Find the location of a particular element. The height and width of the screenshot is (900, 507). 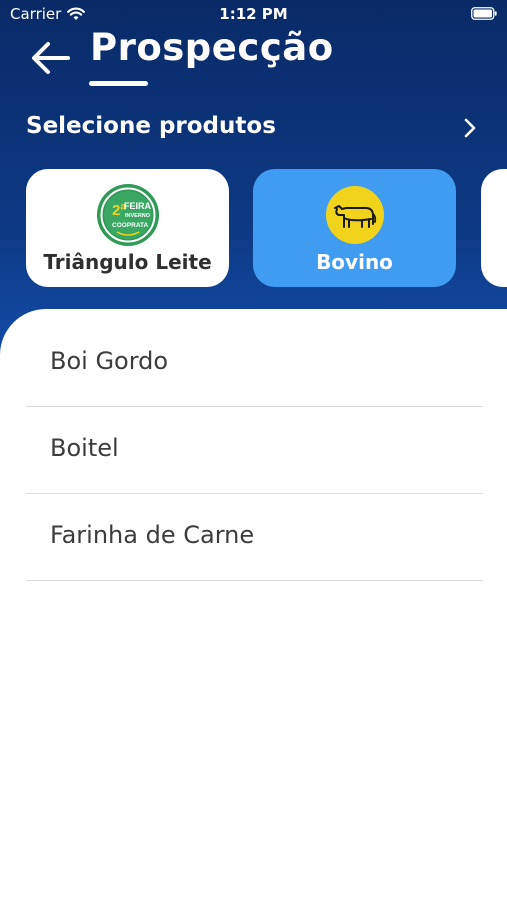

feira-inverno-logo-icon: 2ª FEIRA INVERNO COOPRATA is located at coordinates (128, 215).